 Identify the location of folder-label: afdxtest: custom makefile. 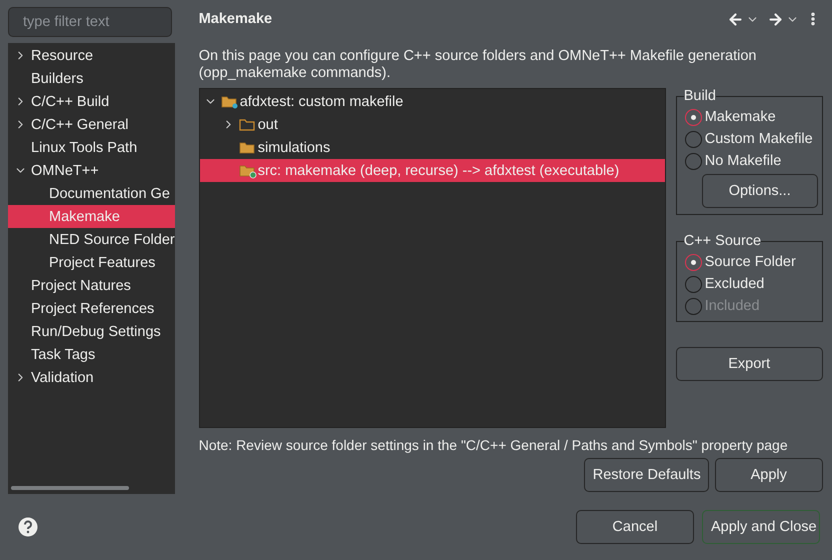
(322, 102).